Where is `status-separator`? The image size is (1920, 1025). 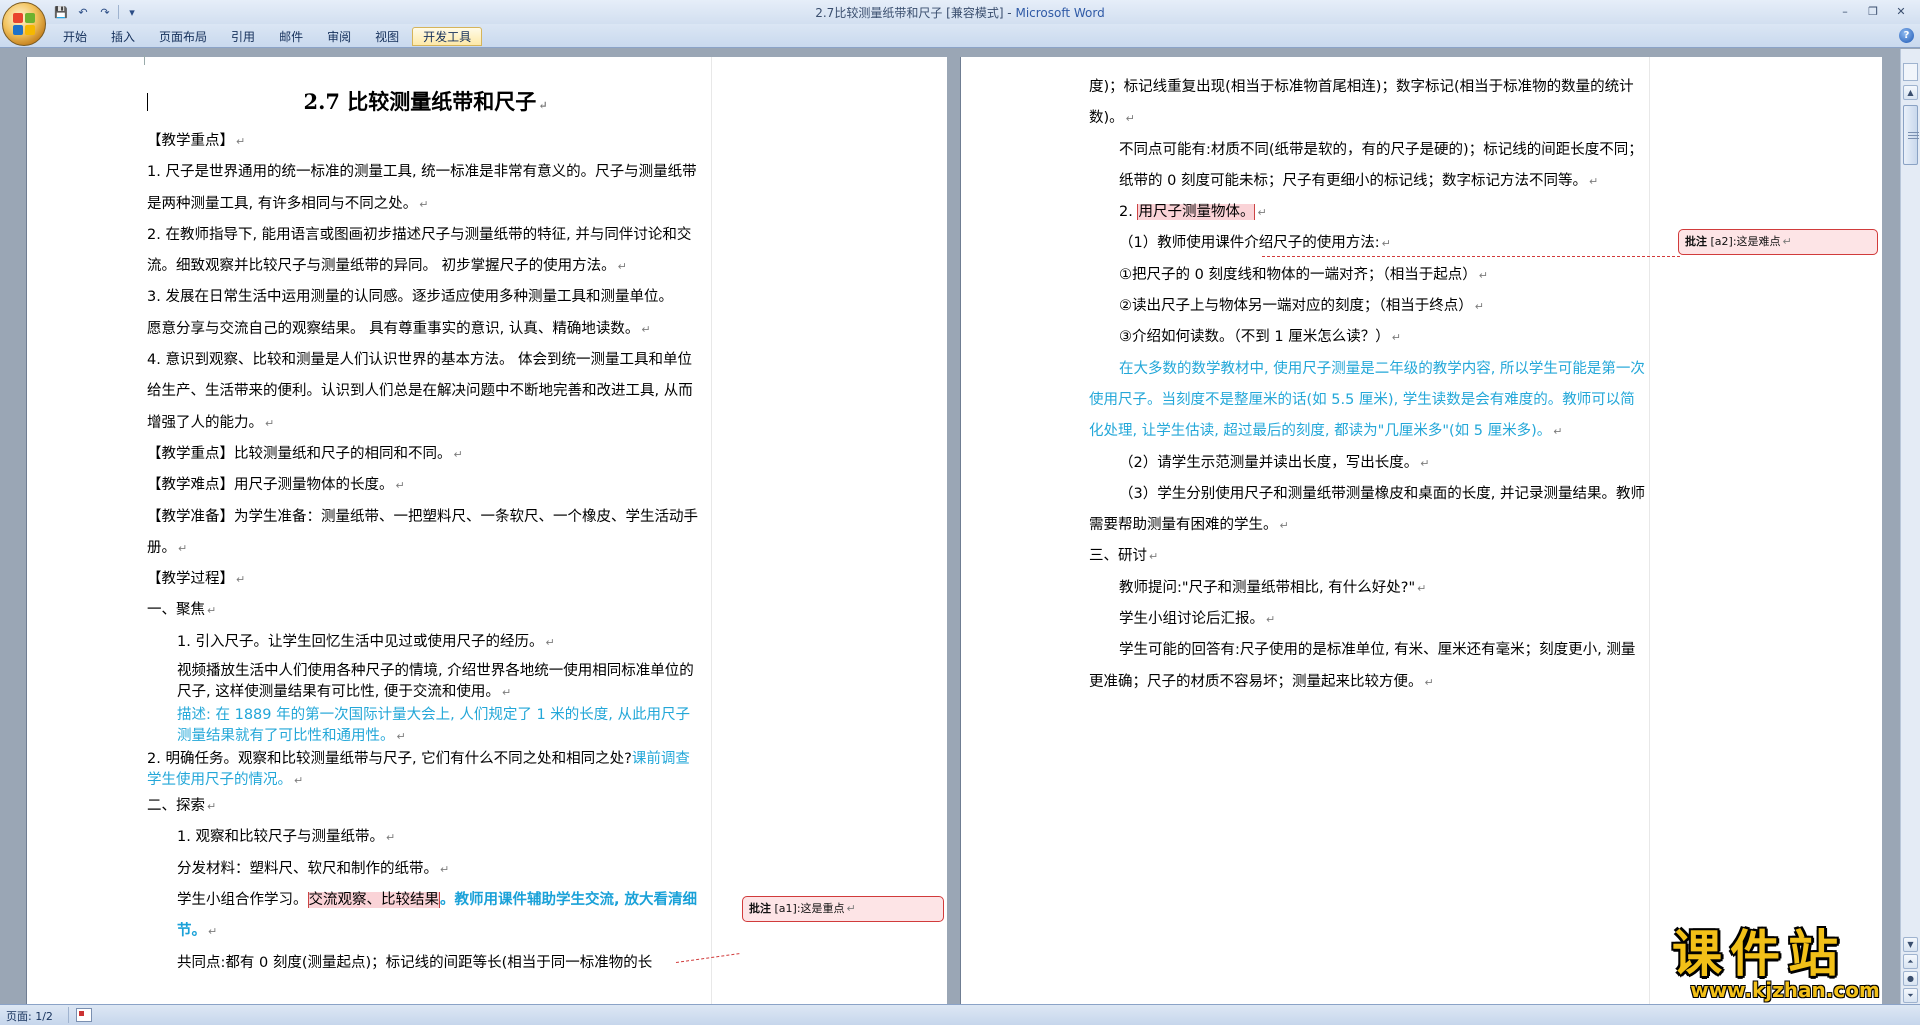
status-separator is located at coordinates (68, 1015).